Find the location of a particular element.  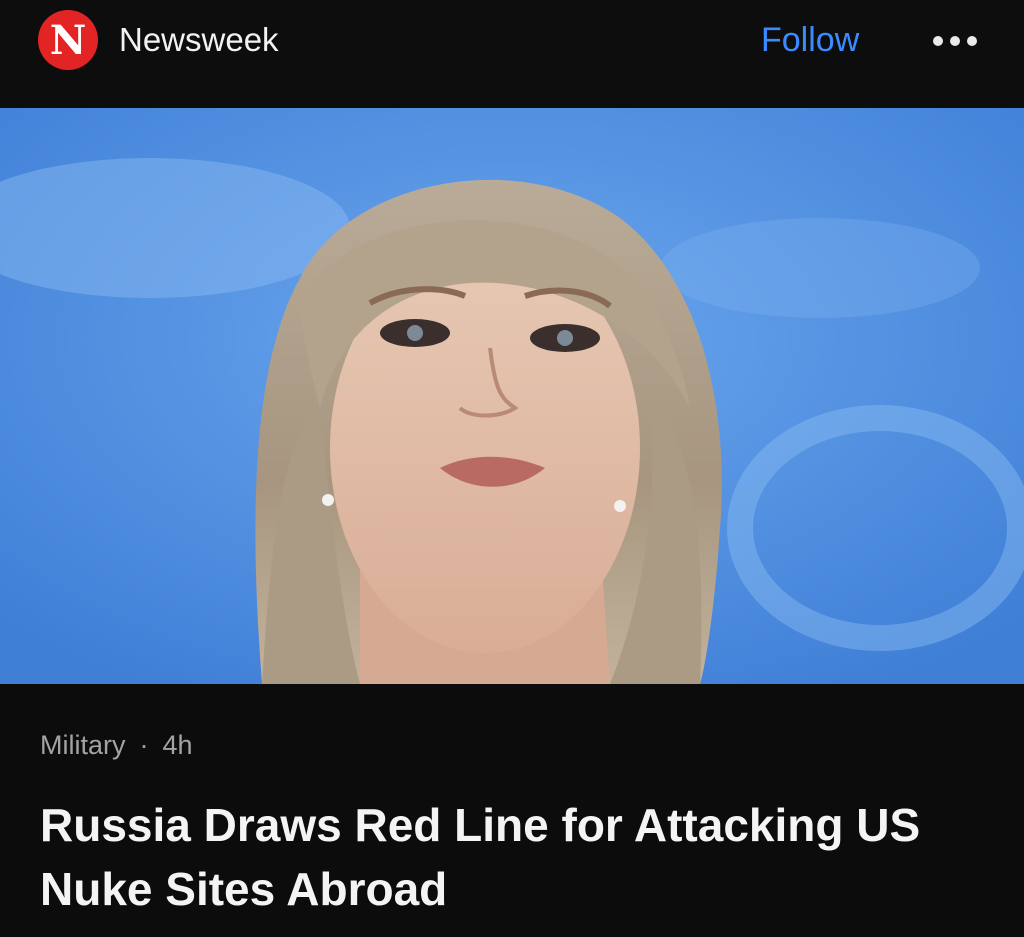

newsweek-logo: N is located at coordinates (68, 40).